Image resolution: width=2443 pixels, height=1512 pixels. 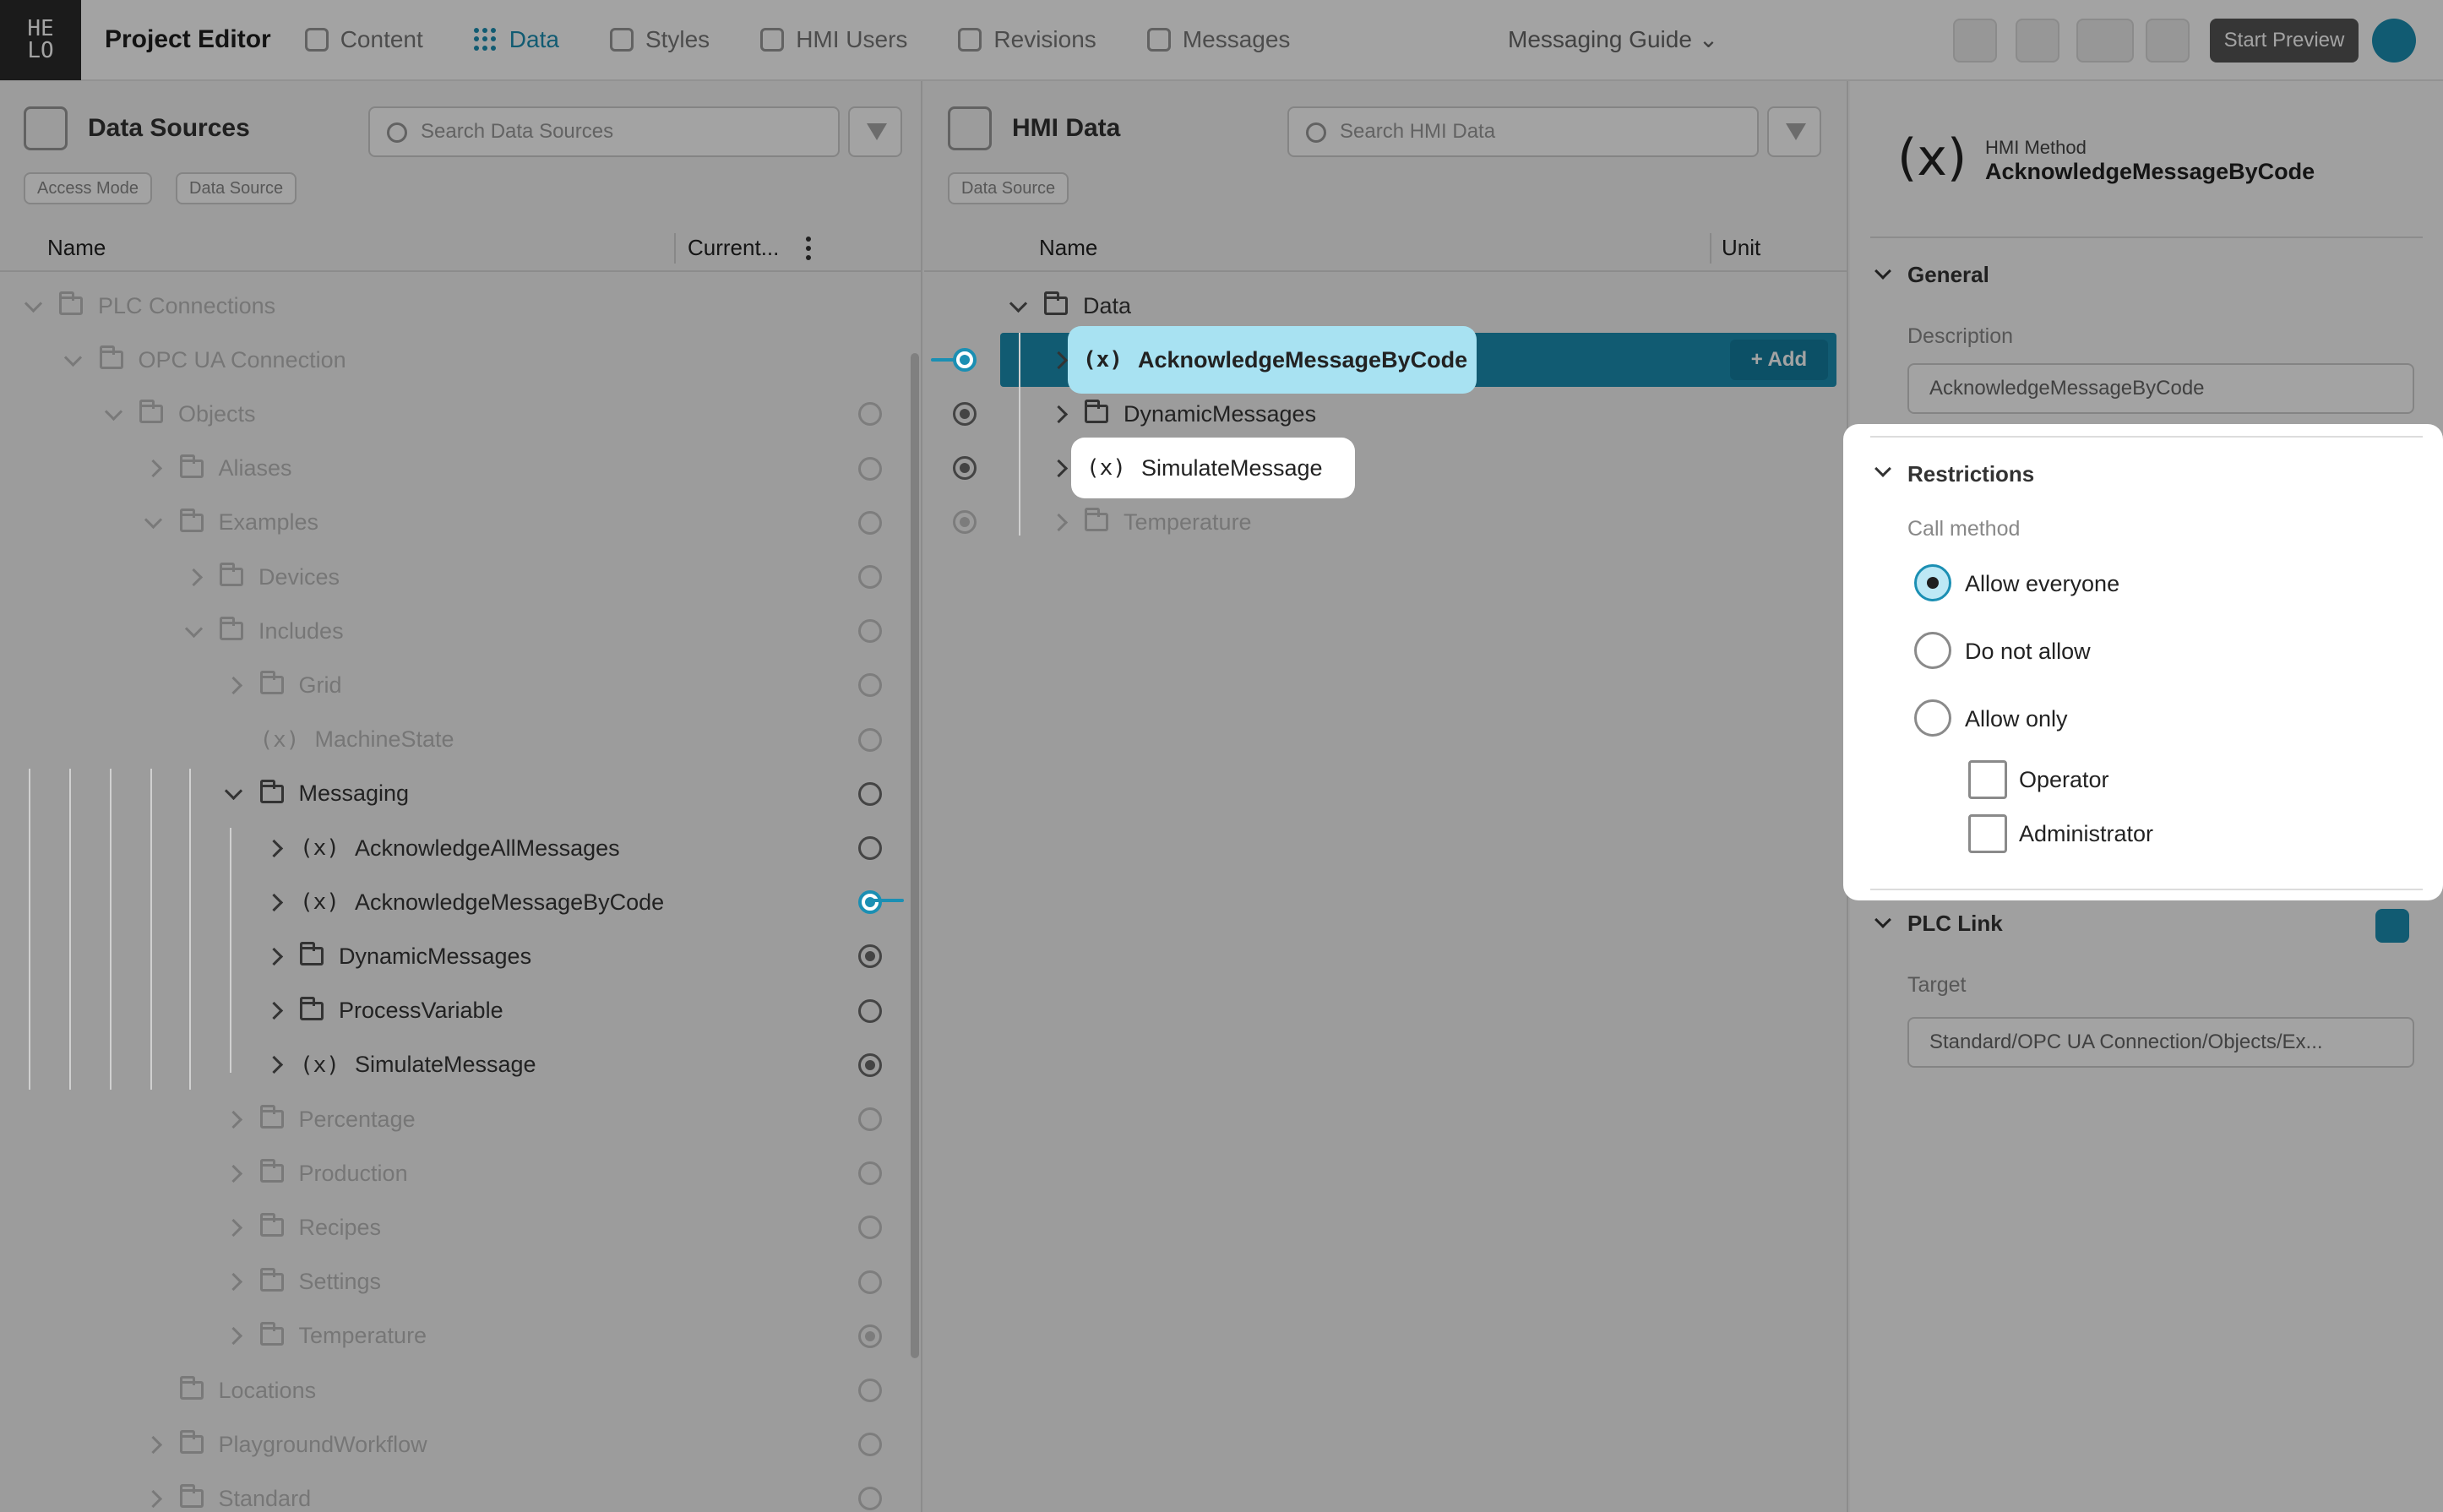 I want to click on start-preview-button: Start Preview, so click(x=2284, y=41).